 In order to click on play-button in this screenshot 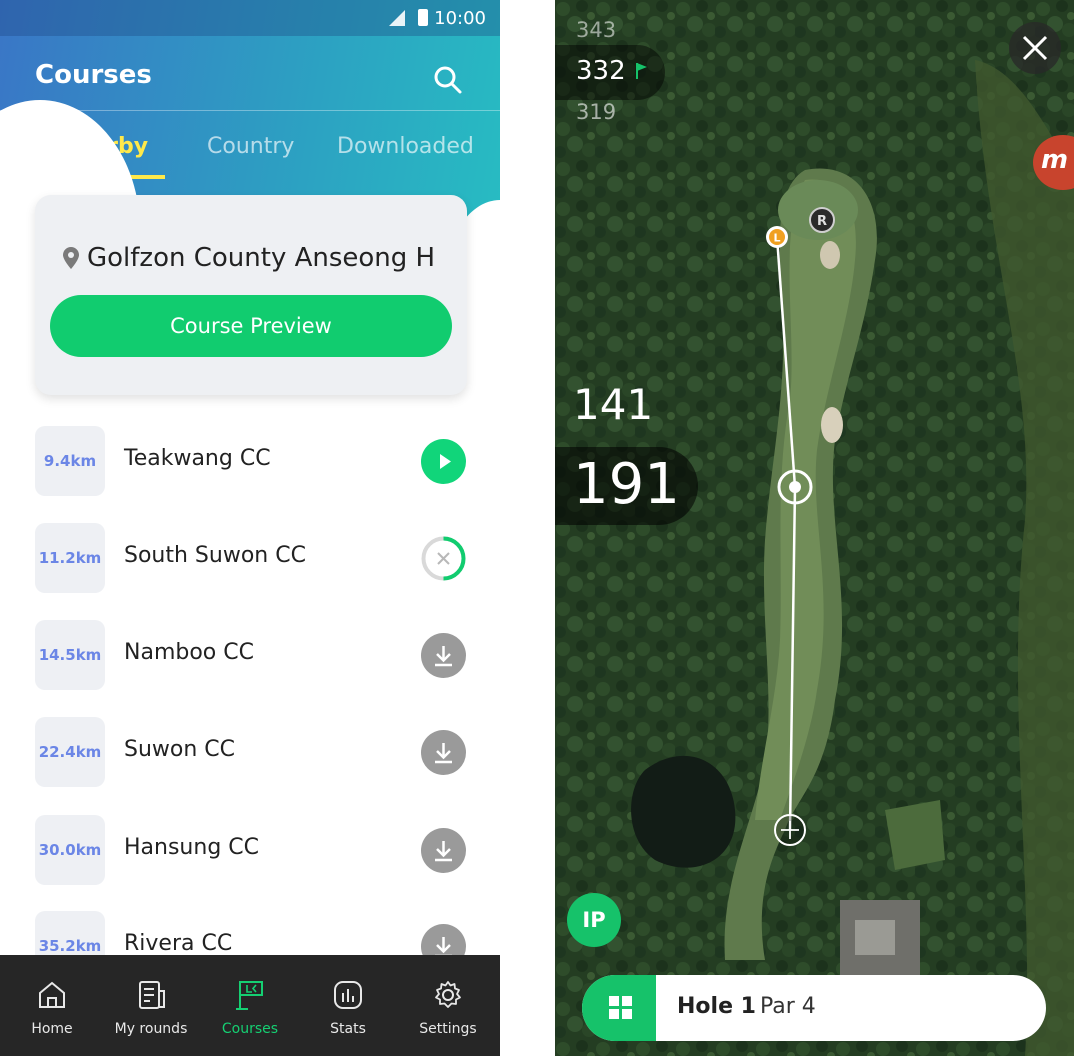, I will do `click(443, 461)`.